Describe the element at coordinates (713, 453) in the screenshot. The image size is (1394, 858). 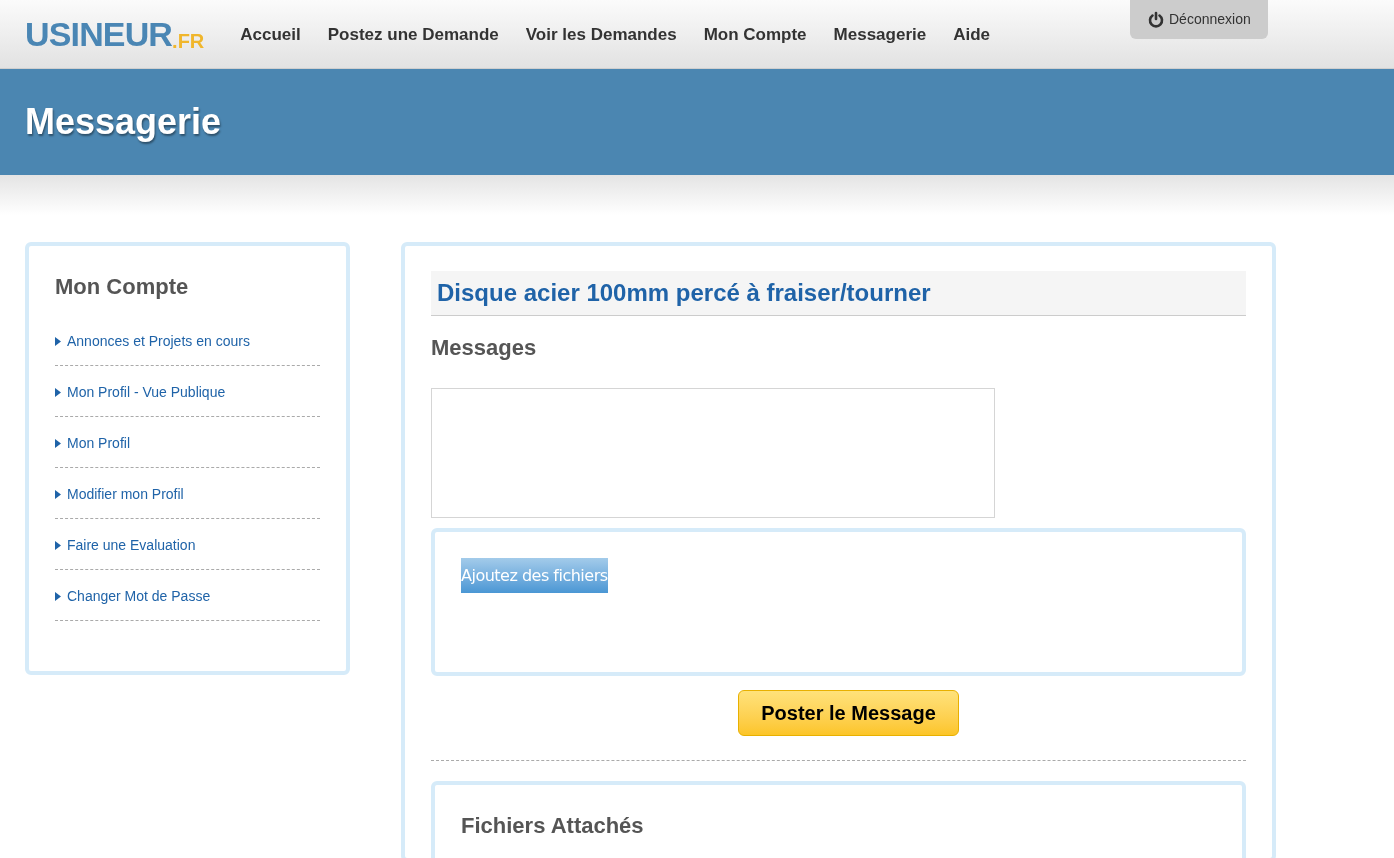
I see `message-input` at that location.